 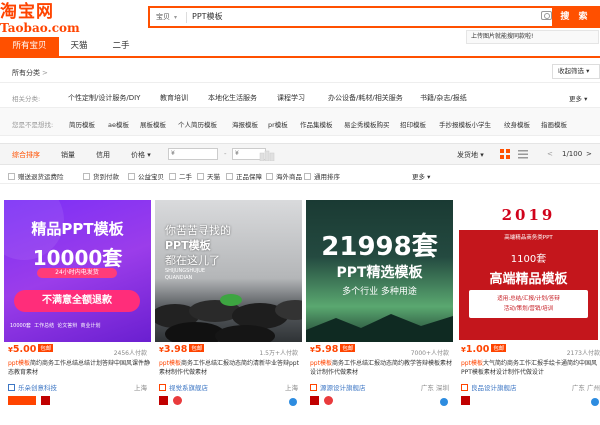 What do you see at coordinates (146, 176) in the screenshot?
I see `filter-charity: 公益宝贝` at bounding box center [146, 176].